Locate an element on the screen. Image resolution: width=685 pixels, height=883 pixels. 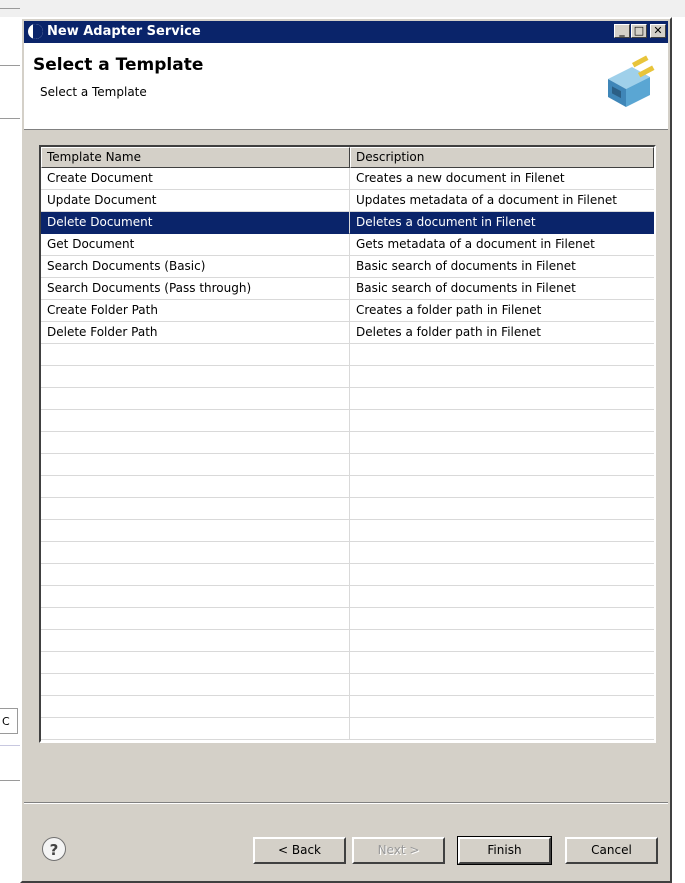
cancel-button: Cancel is located at coordinates (611, 850).